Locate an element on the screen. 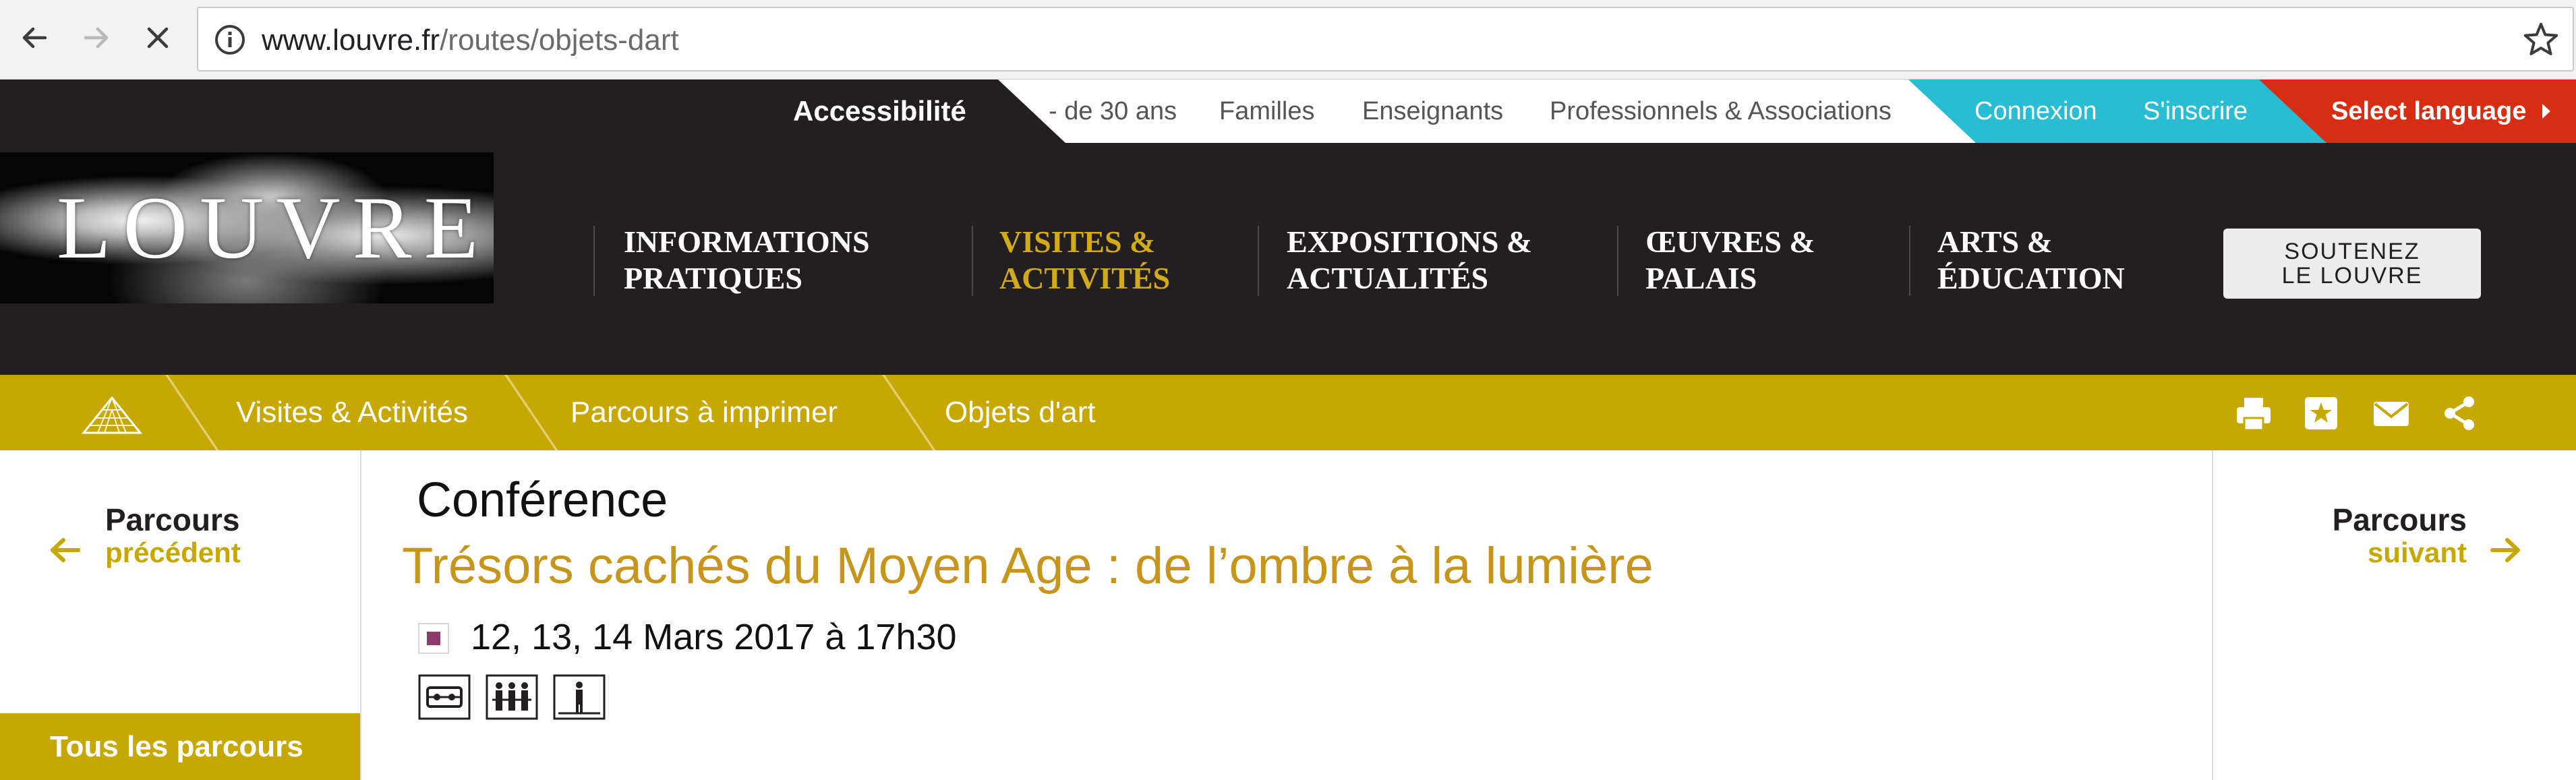  next-route-label: Parcours is located at coordinates (2400, 520).